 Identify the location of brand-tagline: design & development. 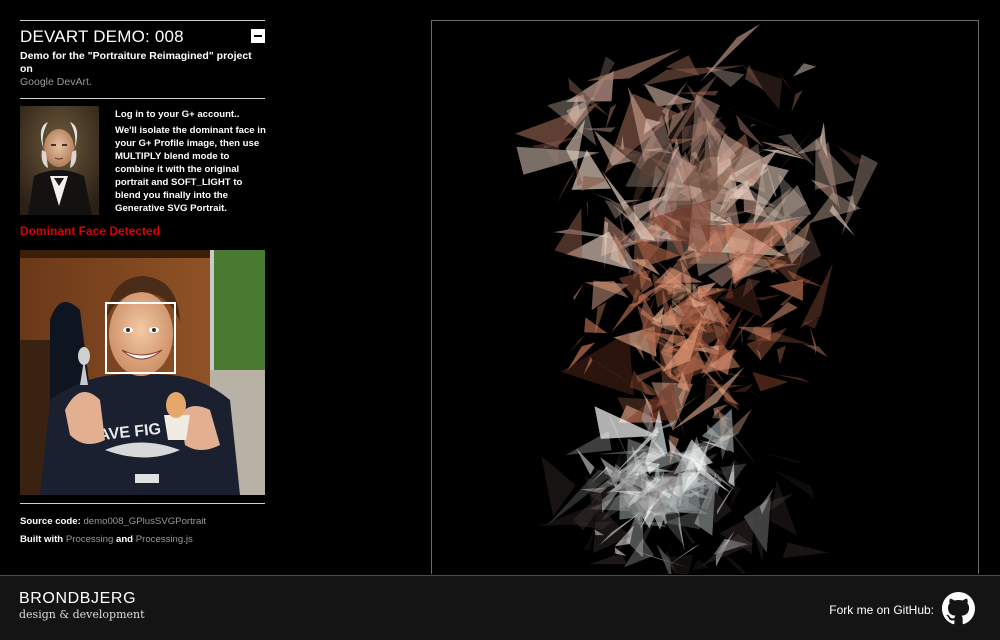
(82, 614).